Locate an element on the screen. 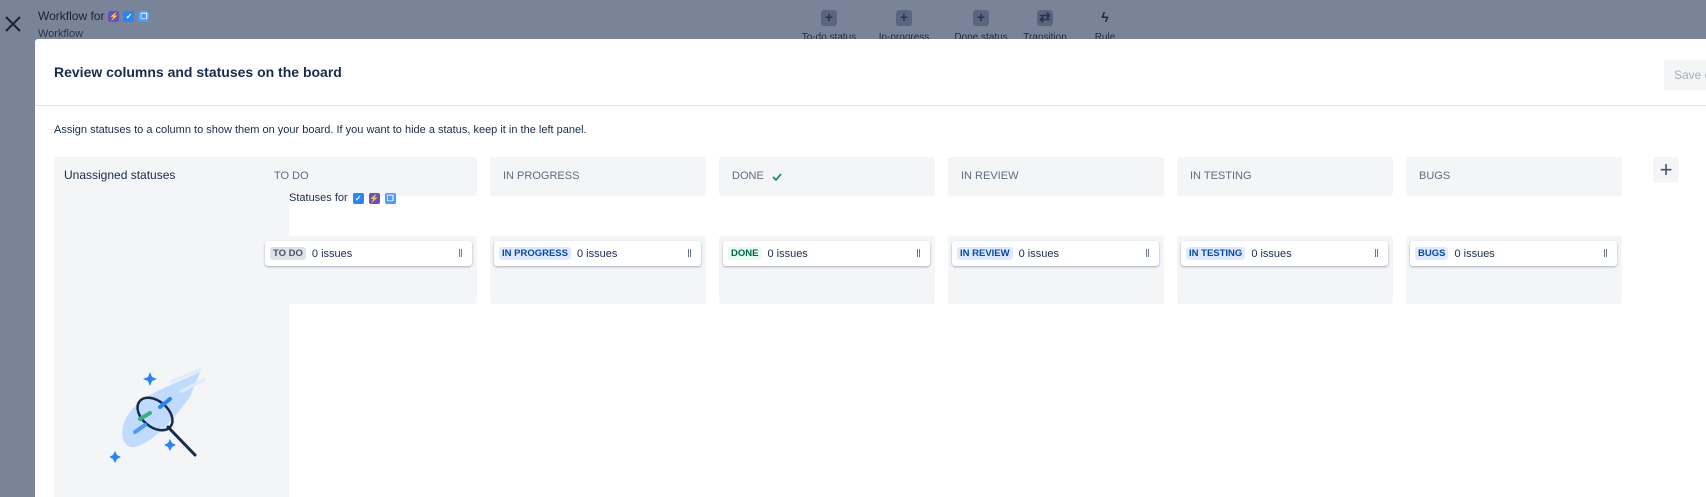 The image size is (1706, 497). column-header-in-progress: IN PROGRESS is located at coordinates (598, 176).